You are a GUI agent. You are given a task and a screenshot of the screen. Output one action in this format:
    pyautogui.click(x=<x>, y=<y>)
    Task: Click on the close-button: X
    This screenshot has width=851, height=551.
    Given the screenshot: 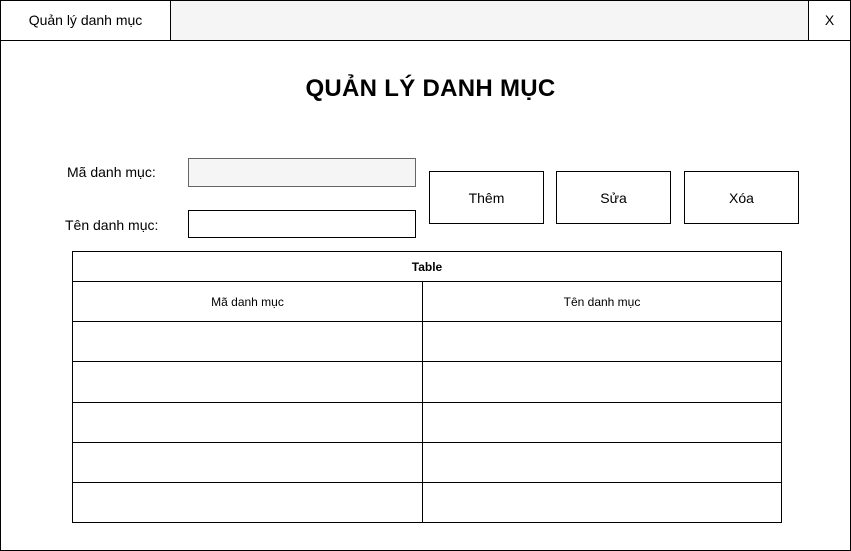 What is the action you would take?
    pyautogui.click(x=829, y=20)
    